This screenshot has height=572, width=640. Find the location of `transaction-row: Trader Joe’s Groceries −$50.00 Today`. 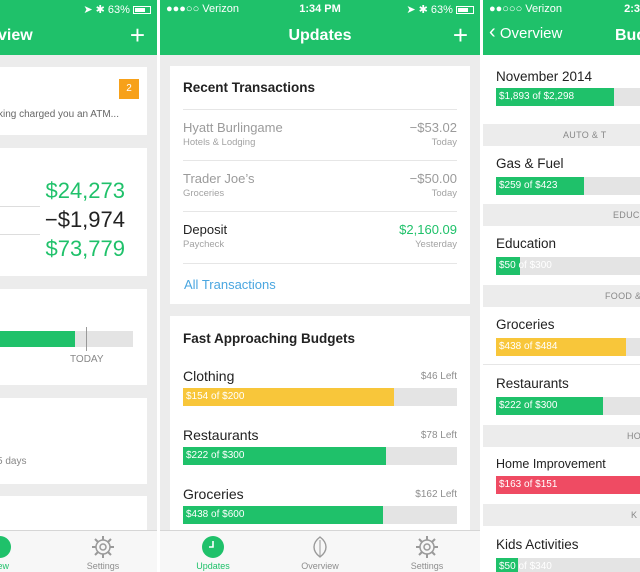

transaction-row: Trader Joe’s Groceries −$50.00 Today is located at coordinates (320, 185).